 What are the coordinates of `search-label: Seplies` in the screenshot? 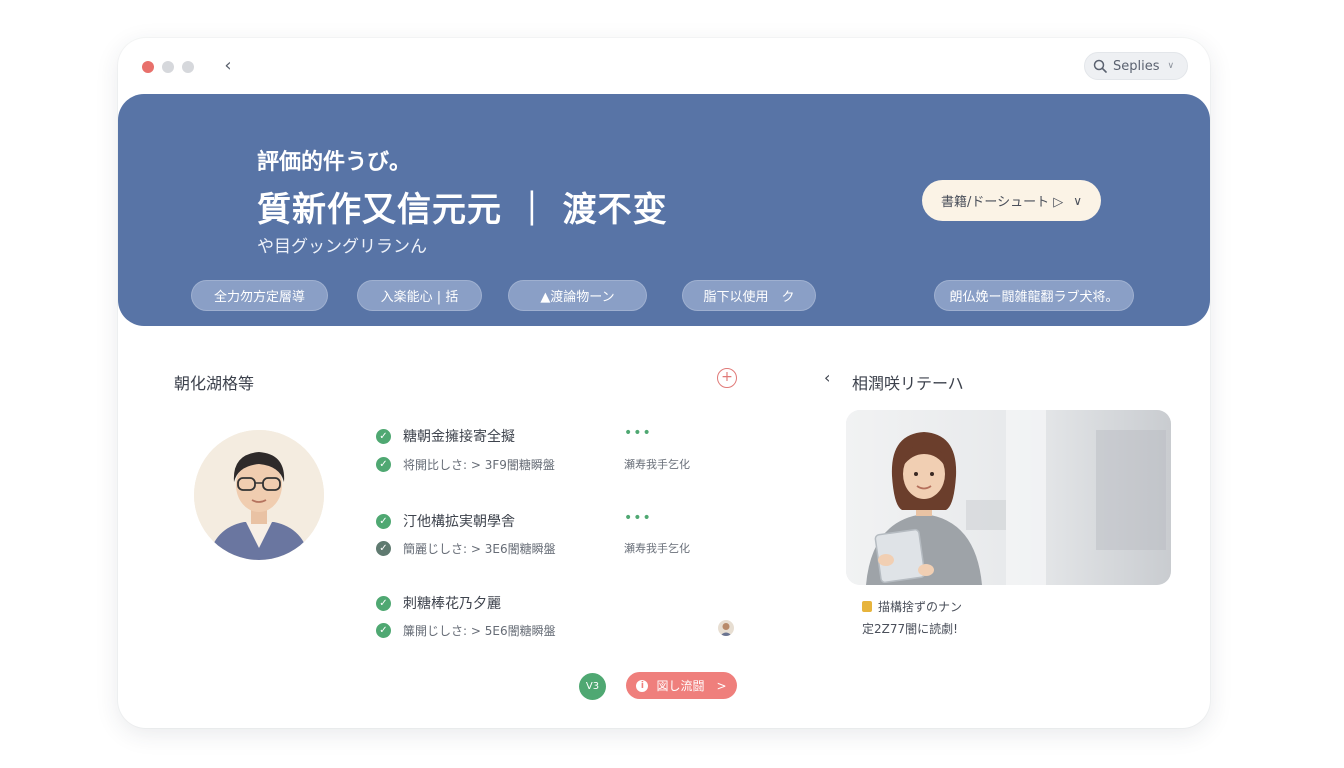 It's located at (1136, 66).